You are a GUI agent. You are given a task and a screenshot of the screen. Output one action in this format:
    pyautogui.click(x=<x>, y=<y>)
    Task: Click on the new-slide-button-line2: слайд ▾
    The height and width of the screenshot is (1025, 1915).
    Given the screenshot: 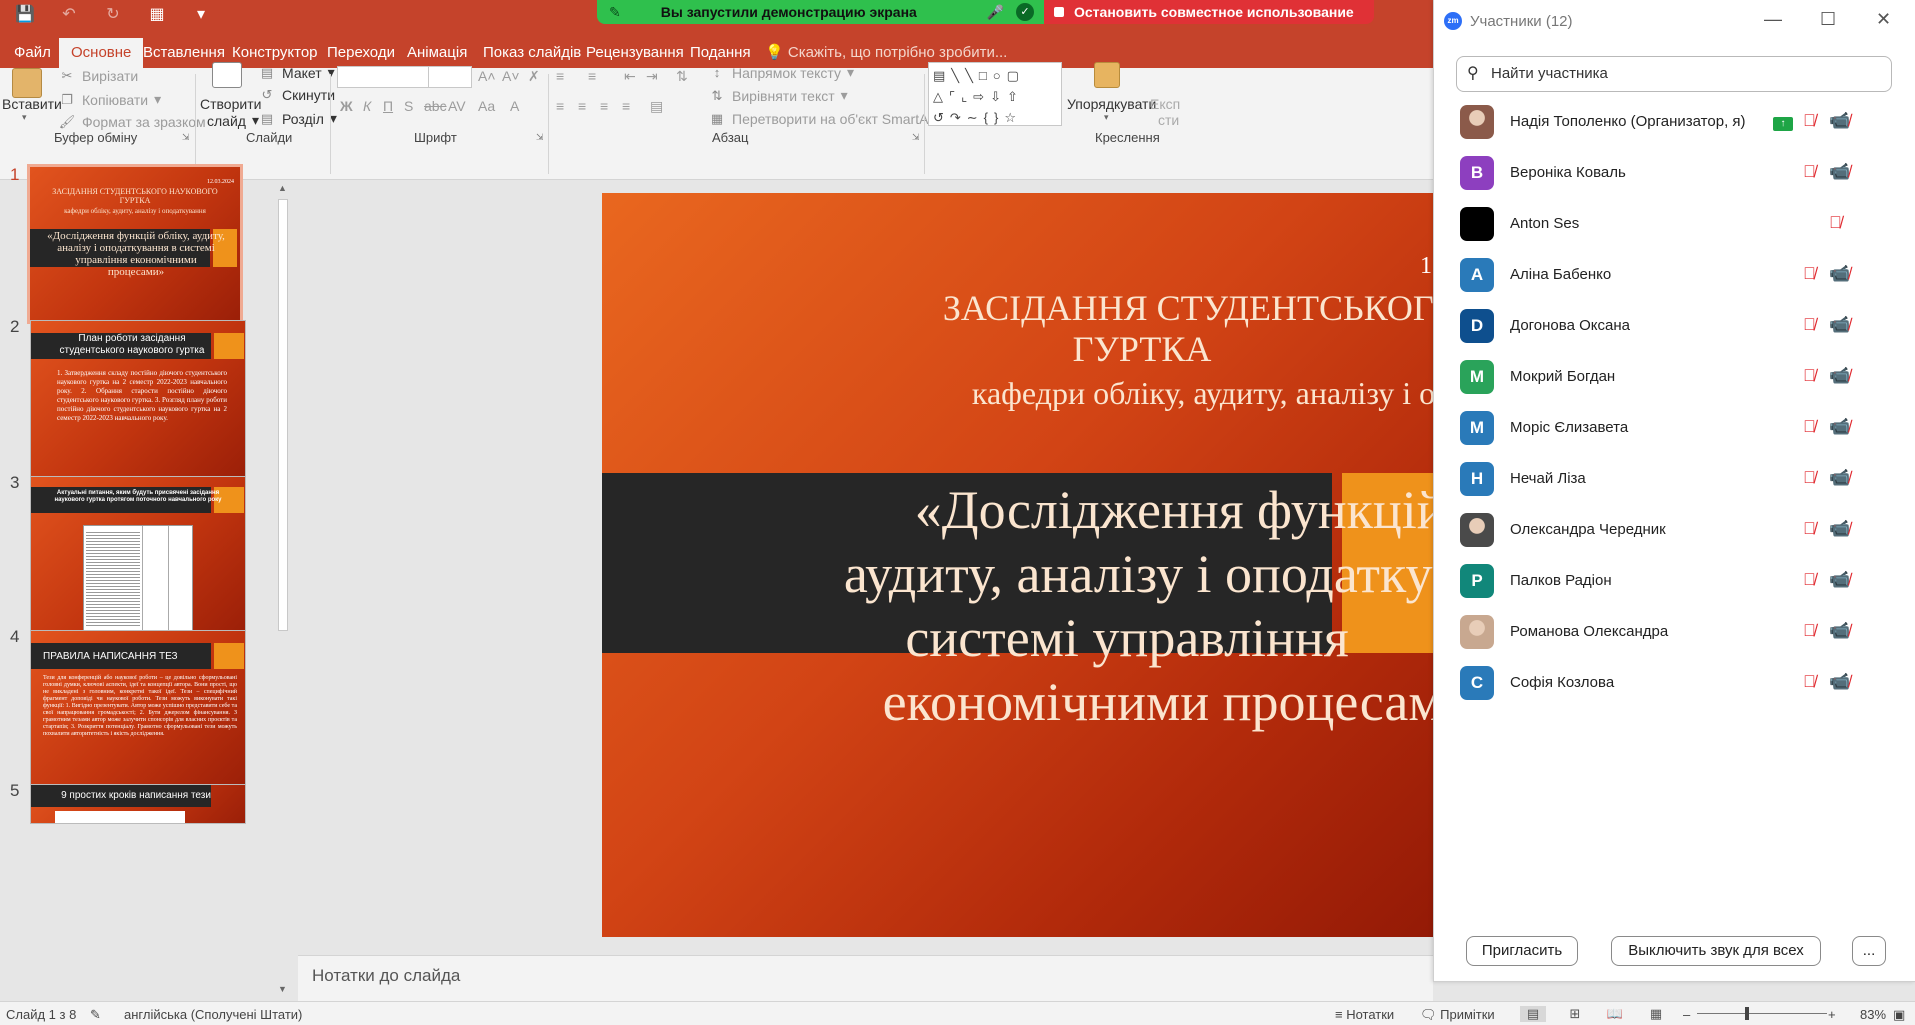 What is the action you would take?
    pyautogui.click(x=233, y=120)
    